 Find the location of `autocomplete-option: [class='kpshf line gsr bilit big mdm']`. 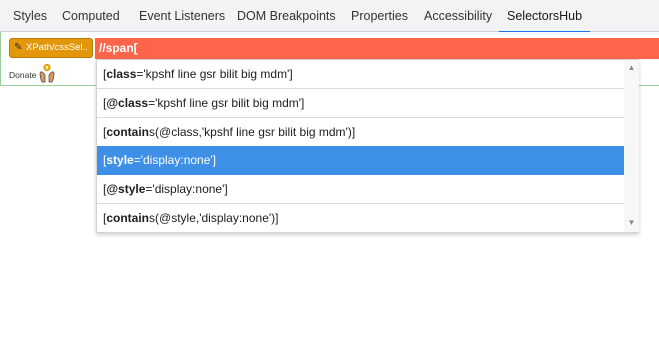

autocomplete-option: [class='kpshf line gsr bilit big mdm'] is located at coordinates (360, 74).